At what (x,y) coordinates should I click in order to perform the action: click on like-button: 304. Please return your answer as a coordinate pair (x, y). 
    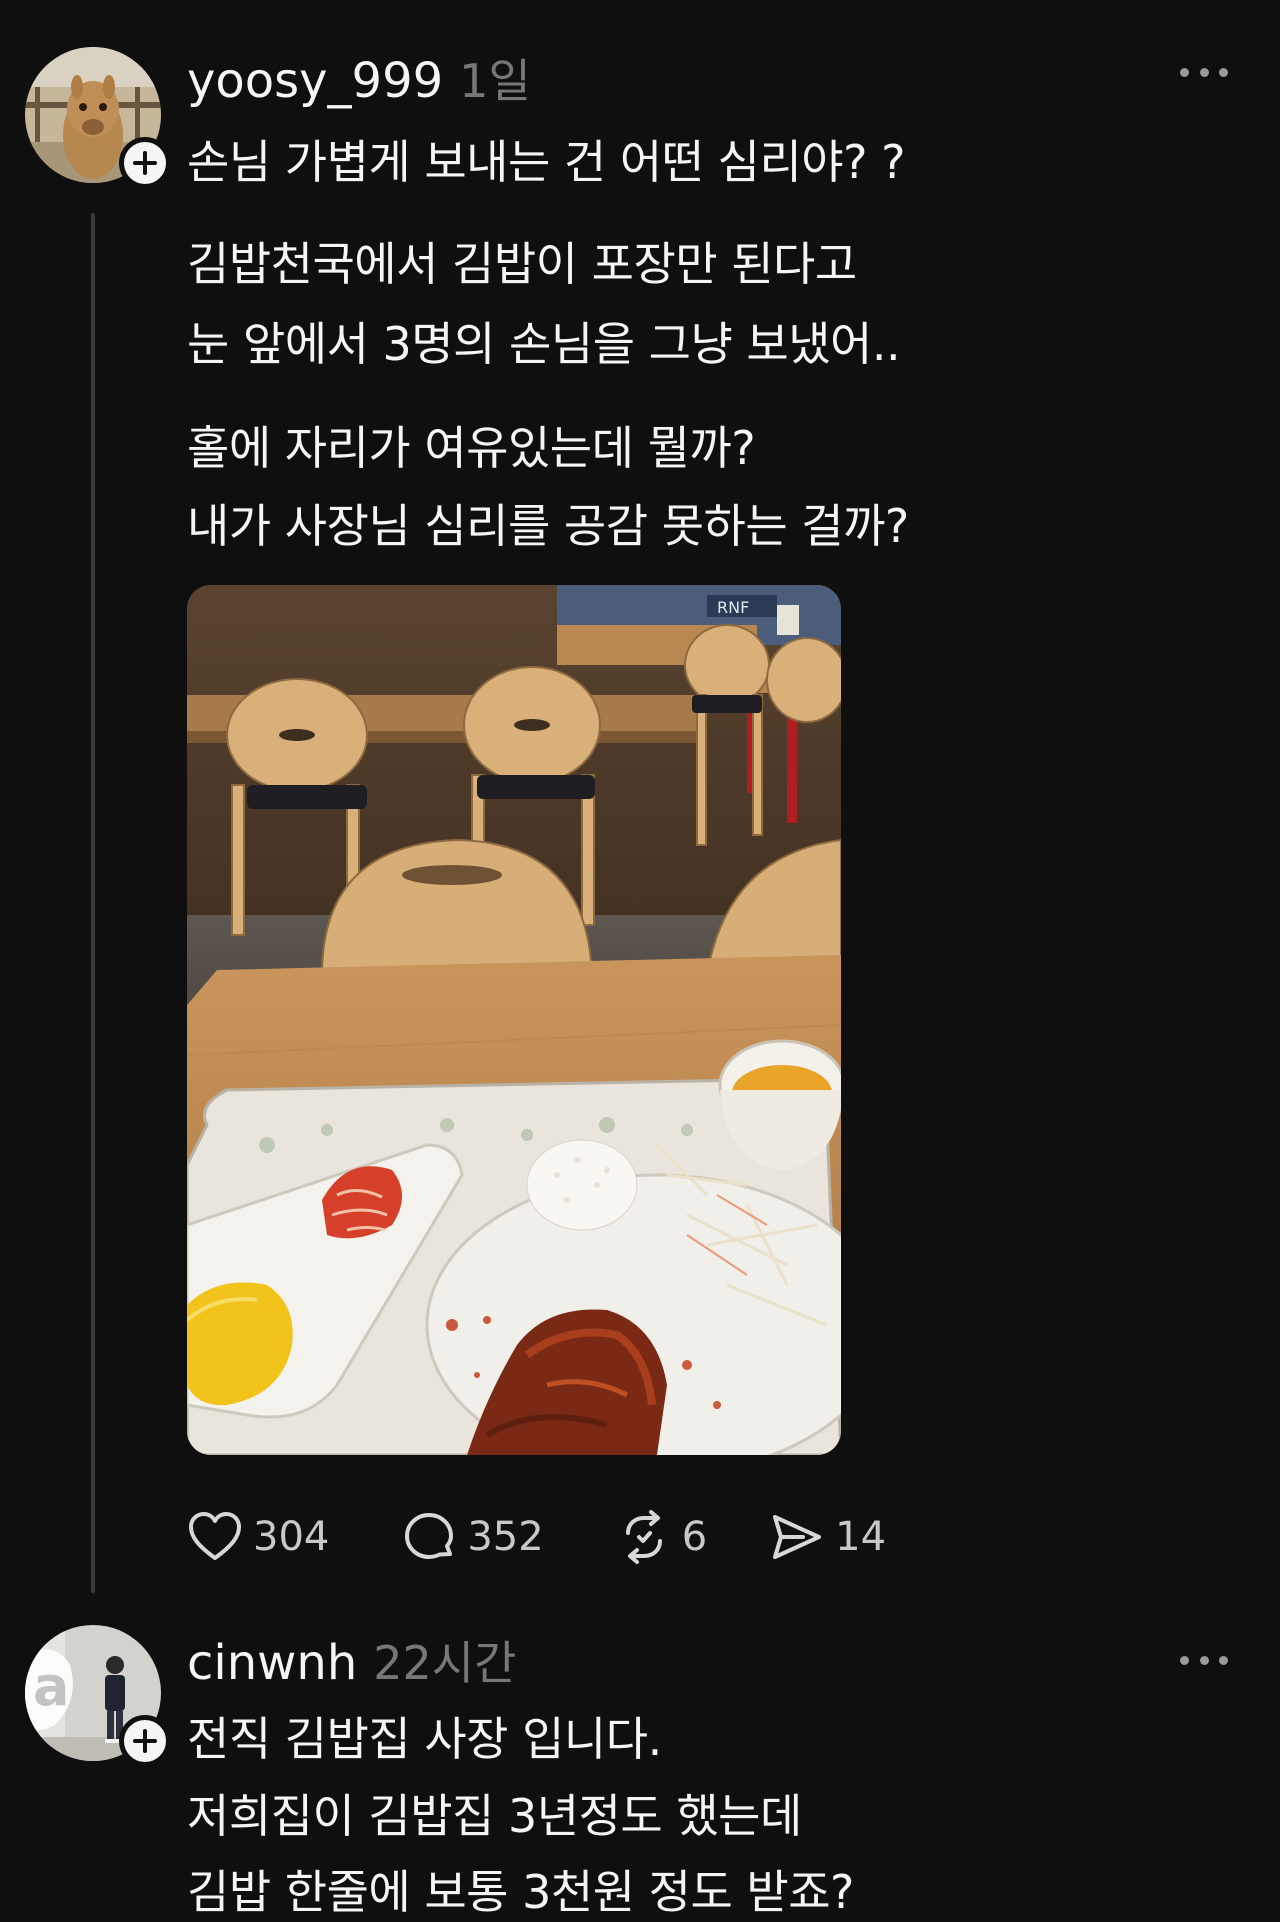
    Looking at the image, I should click on (258, 1537).